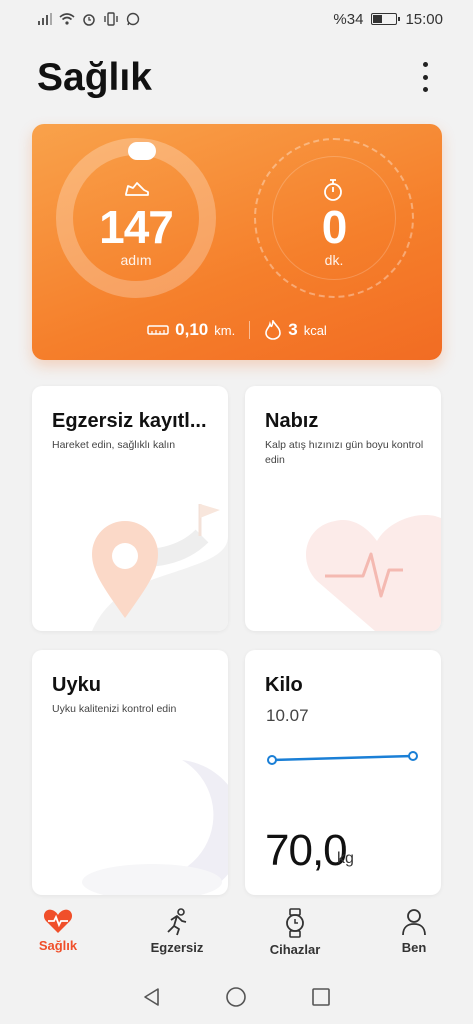 The image size is (473, 1024). I want to click on nav-item-health: Sağlık, so click(58, 930).